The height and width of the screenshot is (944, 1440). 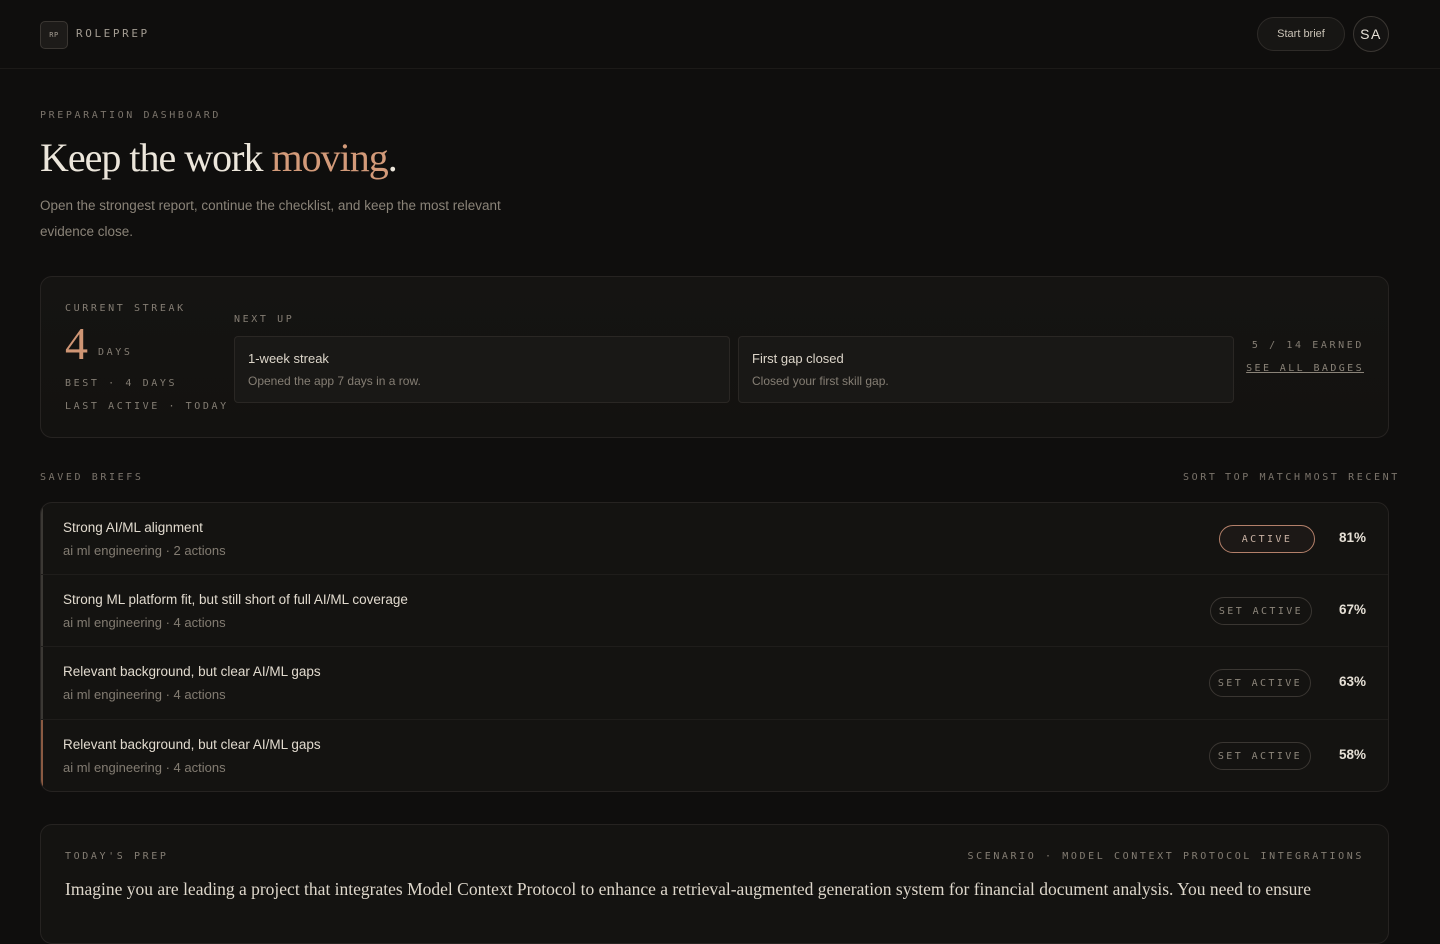 I want to click on last-active: LAST ACTIVE · TODAY, so click(x=147, y=406).